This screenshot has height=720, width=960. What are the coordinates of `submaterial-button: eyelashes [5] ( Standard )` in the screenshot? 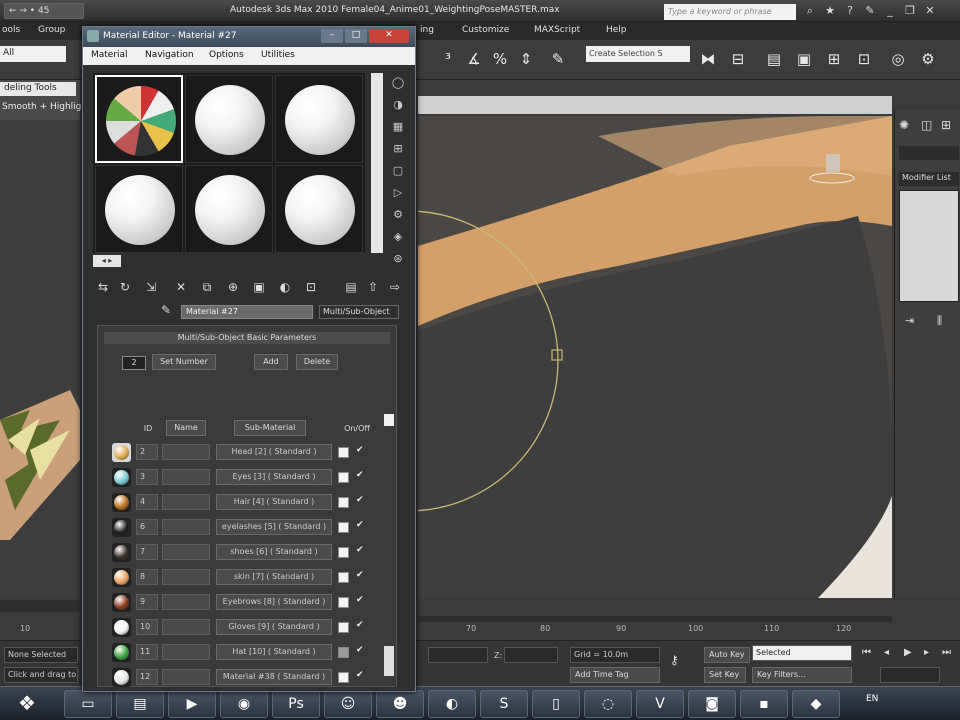 It's located at (274, 527).